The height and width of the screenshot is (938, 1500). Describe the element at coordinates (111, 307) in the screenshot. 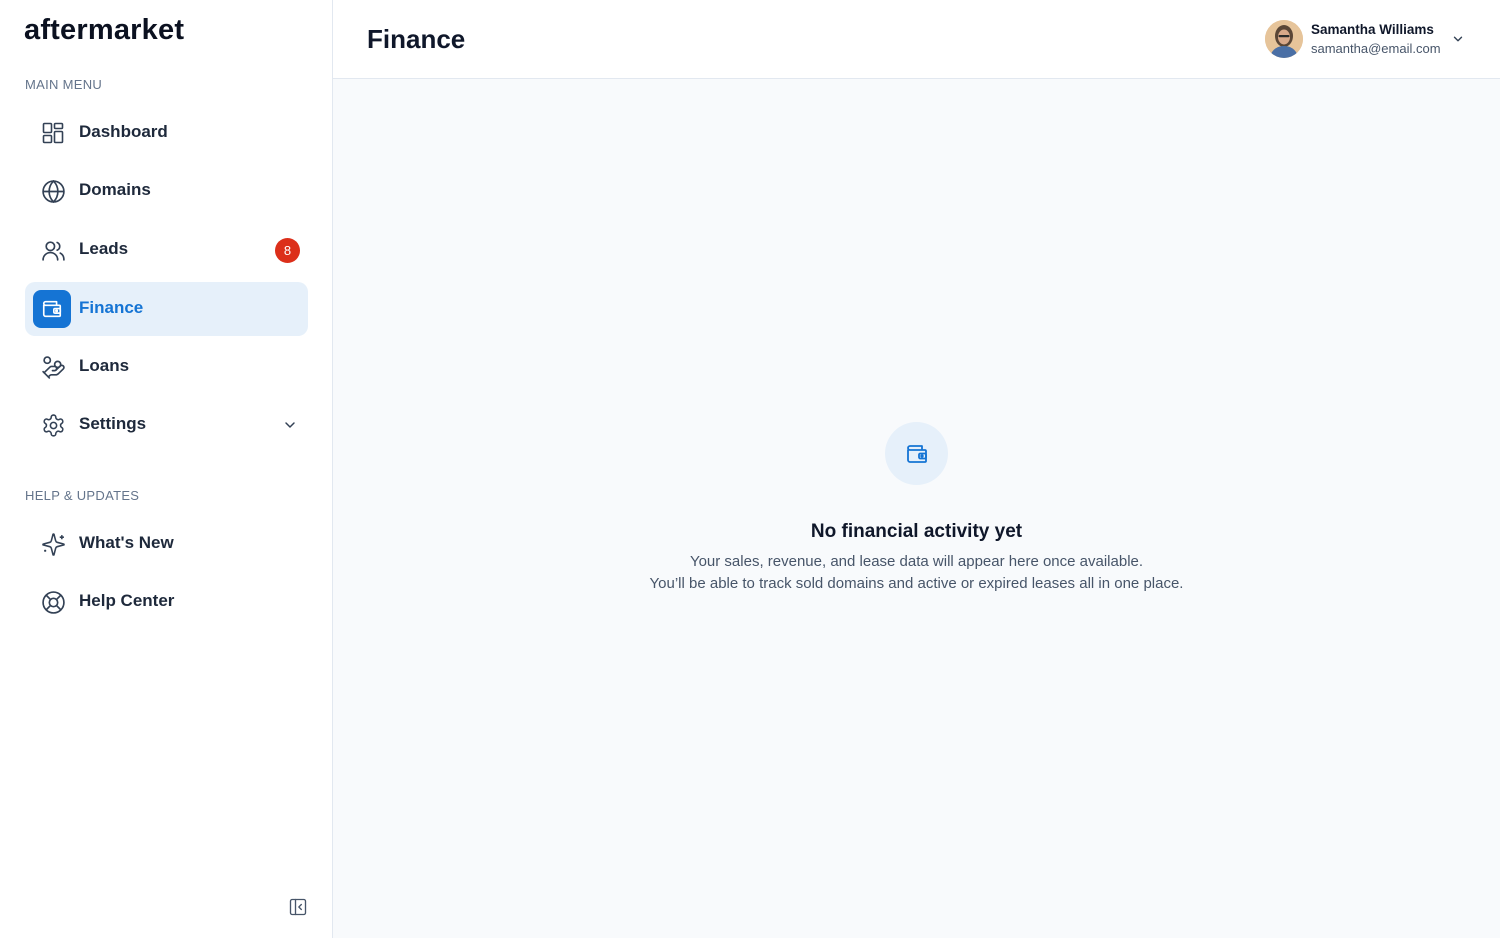

I see `sidebar-item-label: Finance` at that location.